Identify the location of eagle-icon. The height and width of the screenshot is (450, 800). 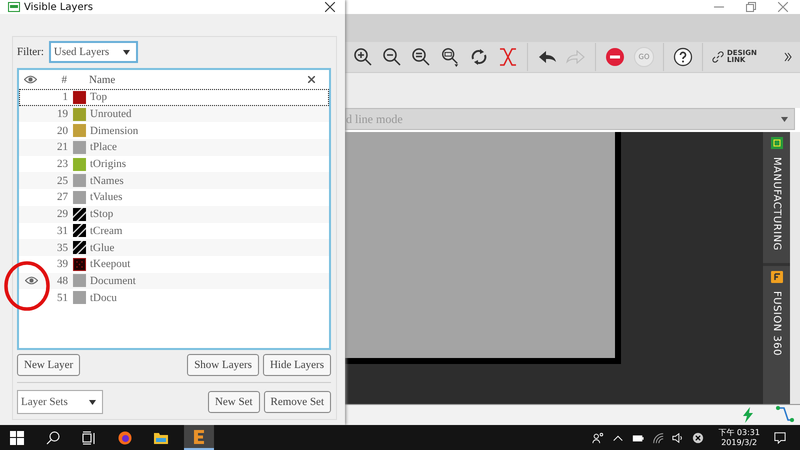
(199, 436).